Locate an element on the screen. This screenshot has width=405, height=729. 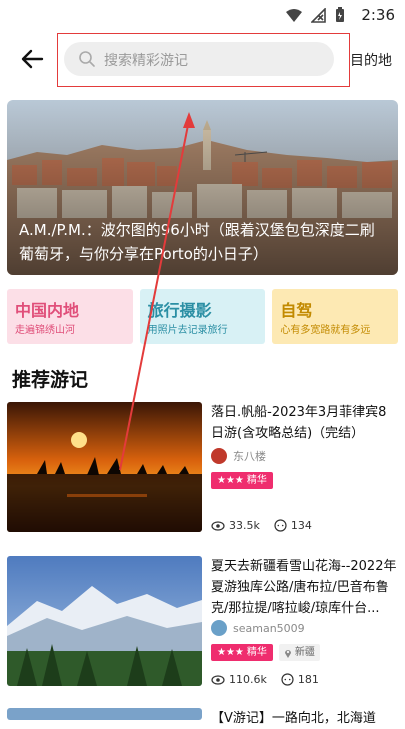
category-title: 自驾 is located at coordinates (296, 310).